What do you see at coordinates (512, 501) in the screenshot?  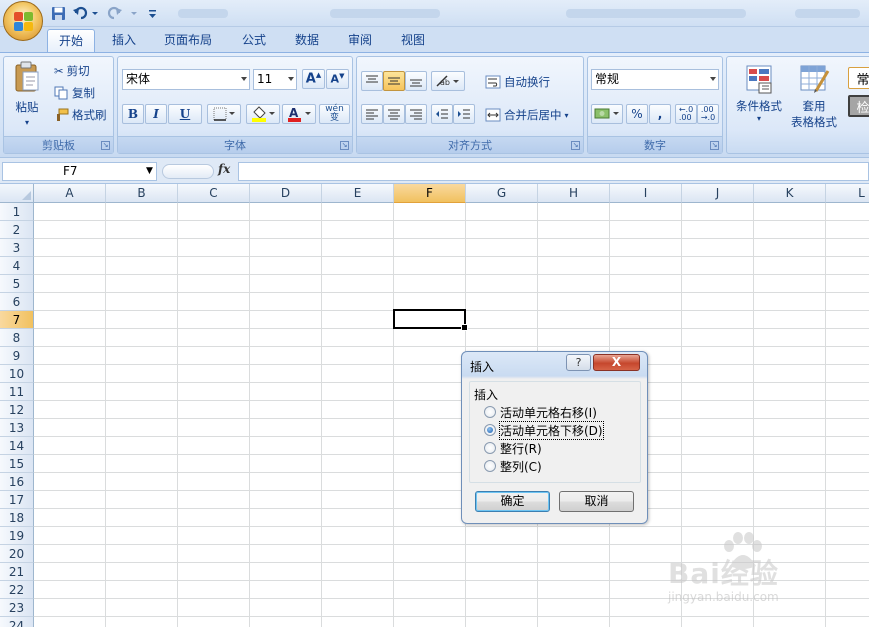 I see `ok-button: 确定` at bounding box center [512, 501].